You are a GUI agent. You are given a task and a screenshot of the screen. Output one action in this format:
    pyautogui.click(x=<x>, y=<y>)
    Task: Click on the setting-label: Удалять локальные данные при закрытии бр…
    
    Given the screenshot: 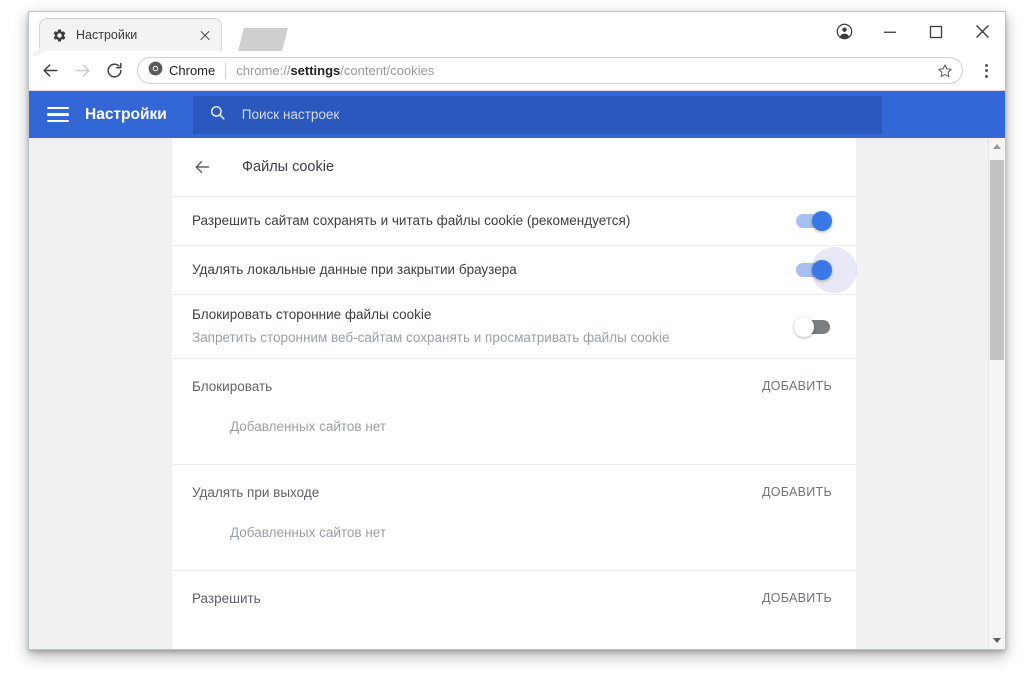 What is the action you would take?
    pyautogui.click(x=354, y=270)
    